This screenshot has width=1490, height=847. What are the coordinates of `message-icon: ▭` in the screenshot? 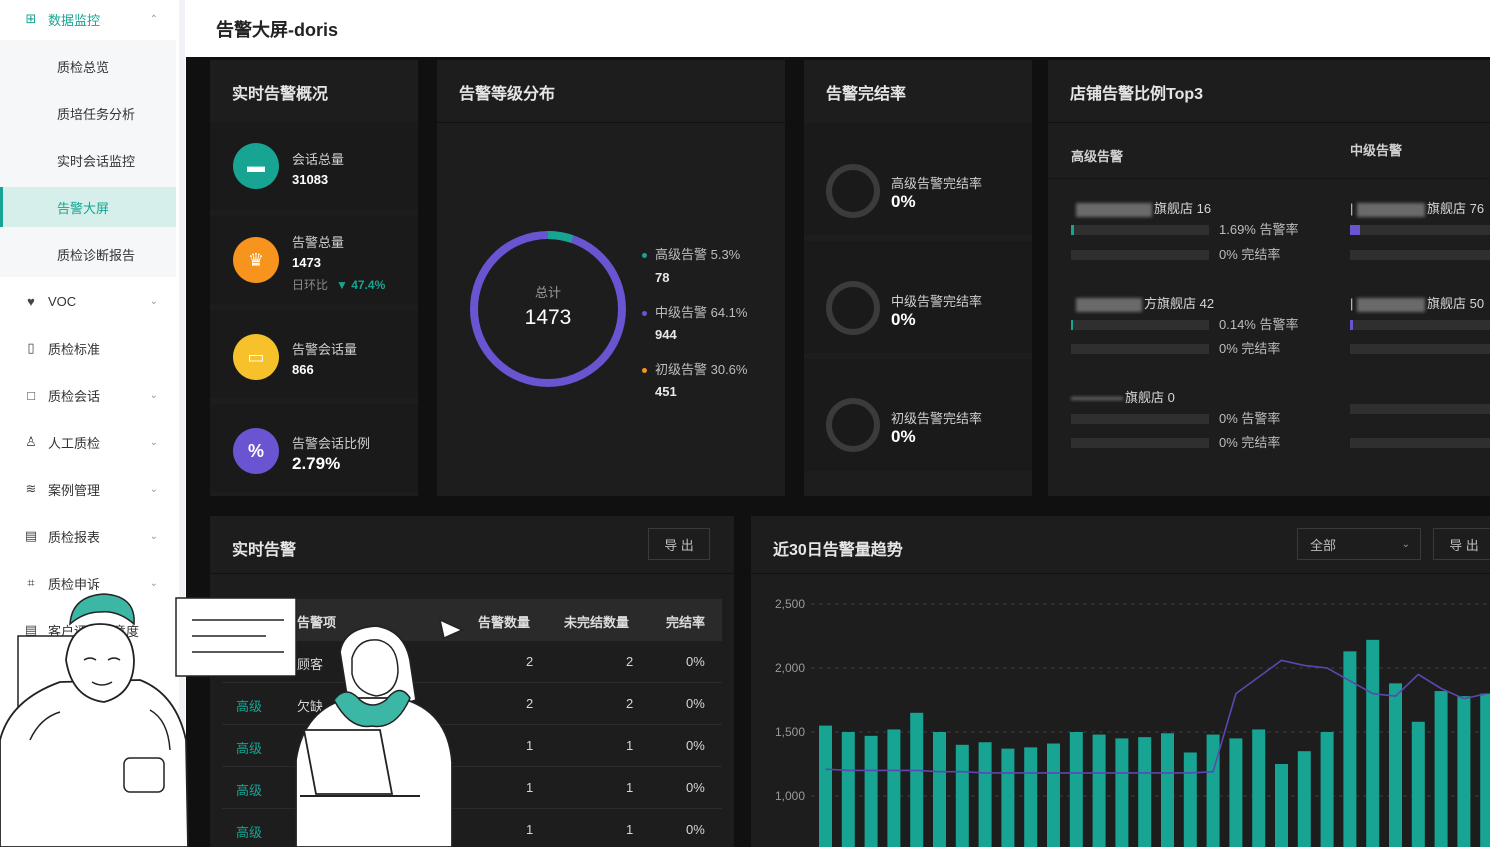 It's located at (256, 357).